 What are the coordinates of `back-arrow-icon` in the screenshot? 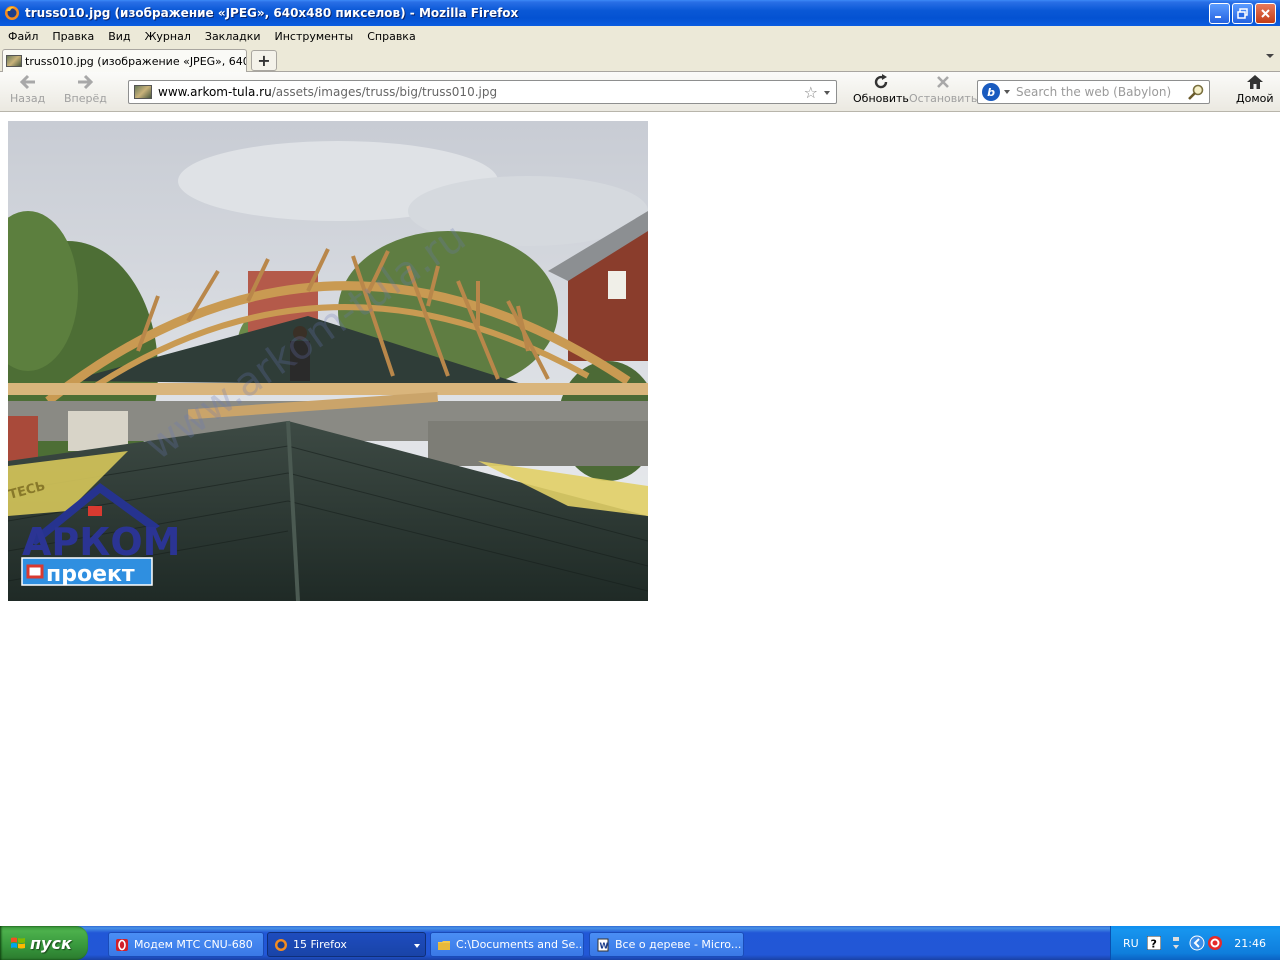 It's located at (27, 82).